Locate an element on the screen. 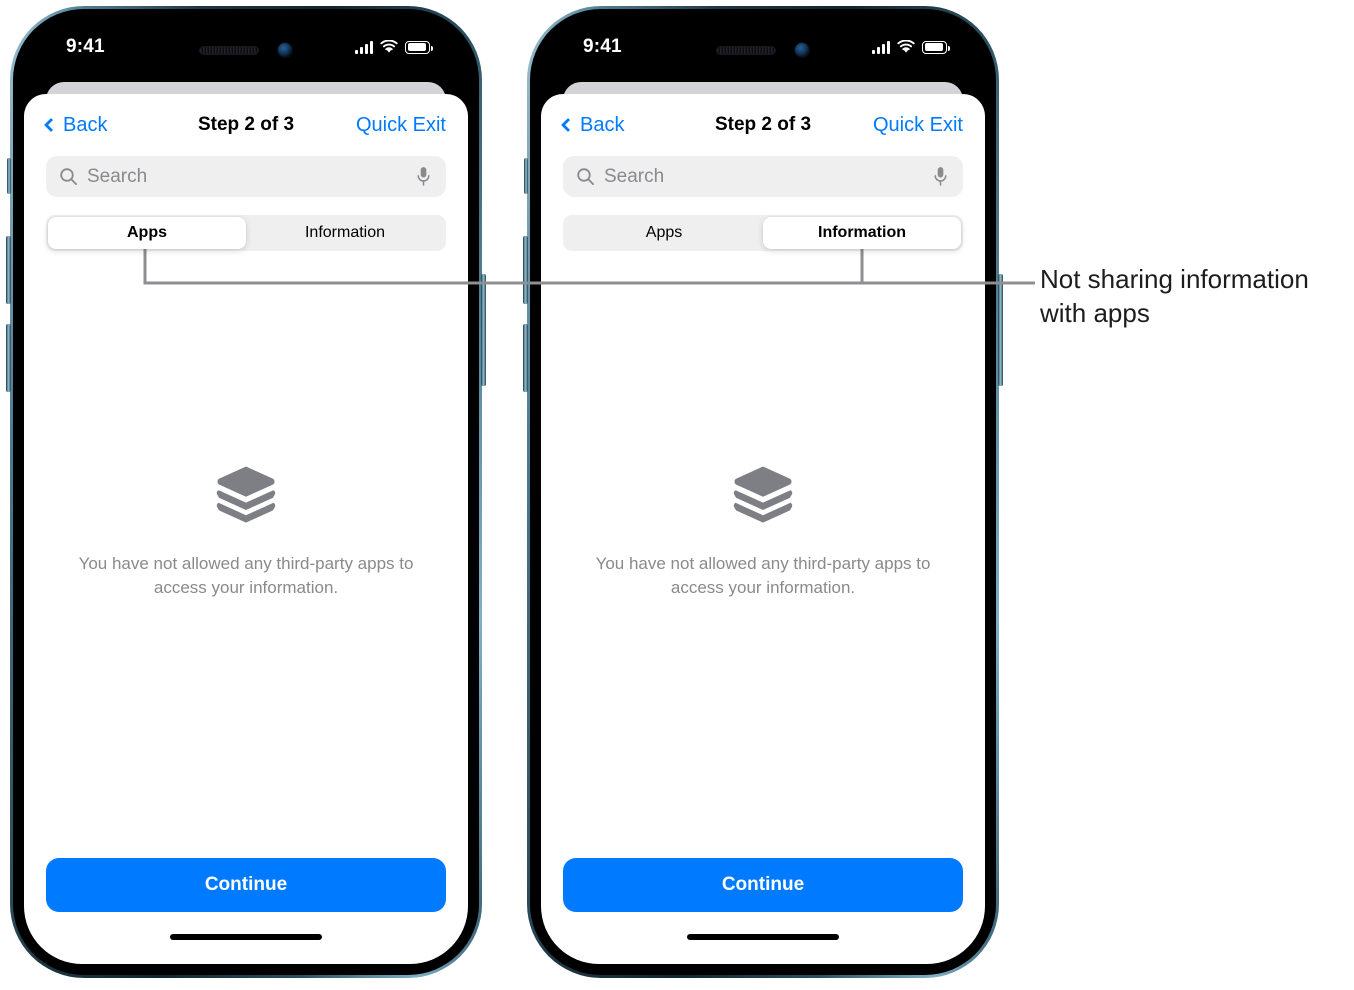 The height and width of the screenshot is (990, 1354). callout-line-2: with apps is located at coordinates (1095, 312).